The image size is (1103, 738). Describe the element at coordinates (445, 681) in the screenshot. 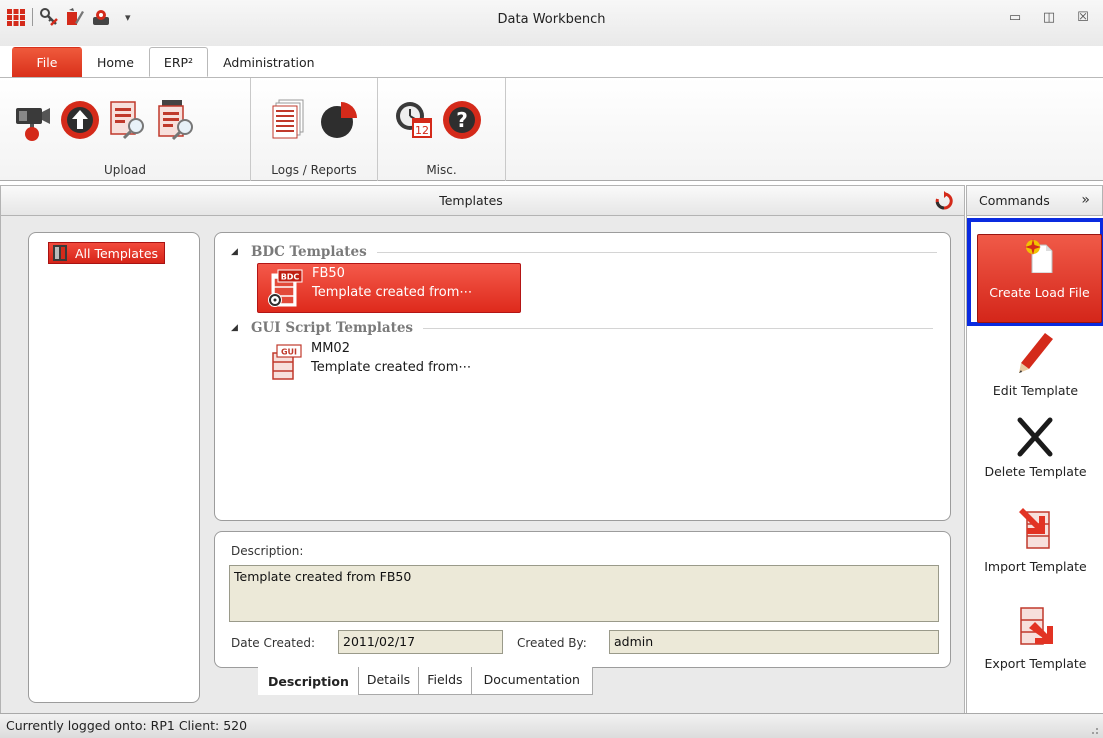

I see `tab-fields: Fields` at that location.